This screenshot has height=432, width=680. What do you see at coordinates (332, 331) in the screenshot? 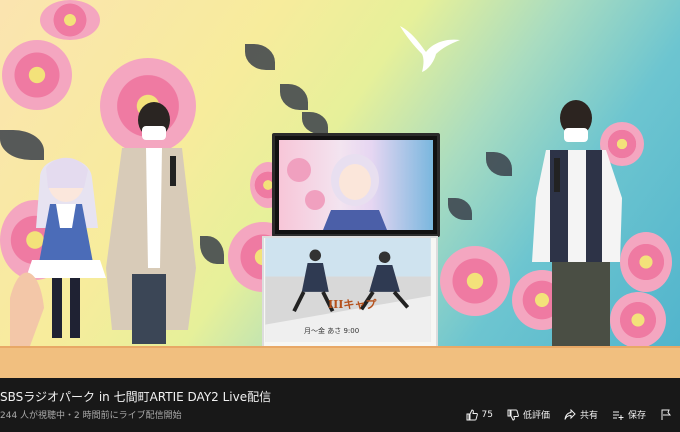
I see `poster-schedule: 月～金 あさ 9:00` at bounding box center [332, 331].